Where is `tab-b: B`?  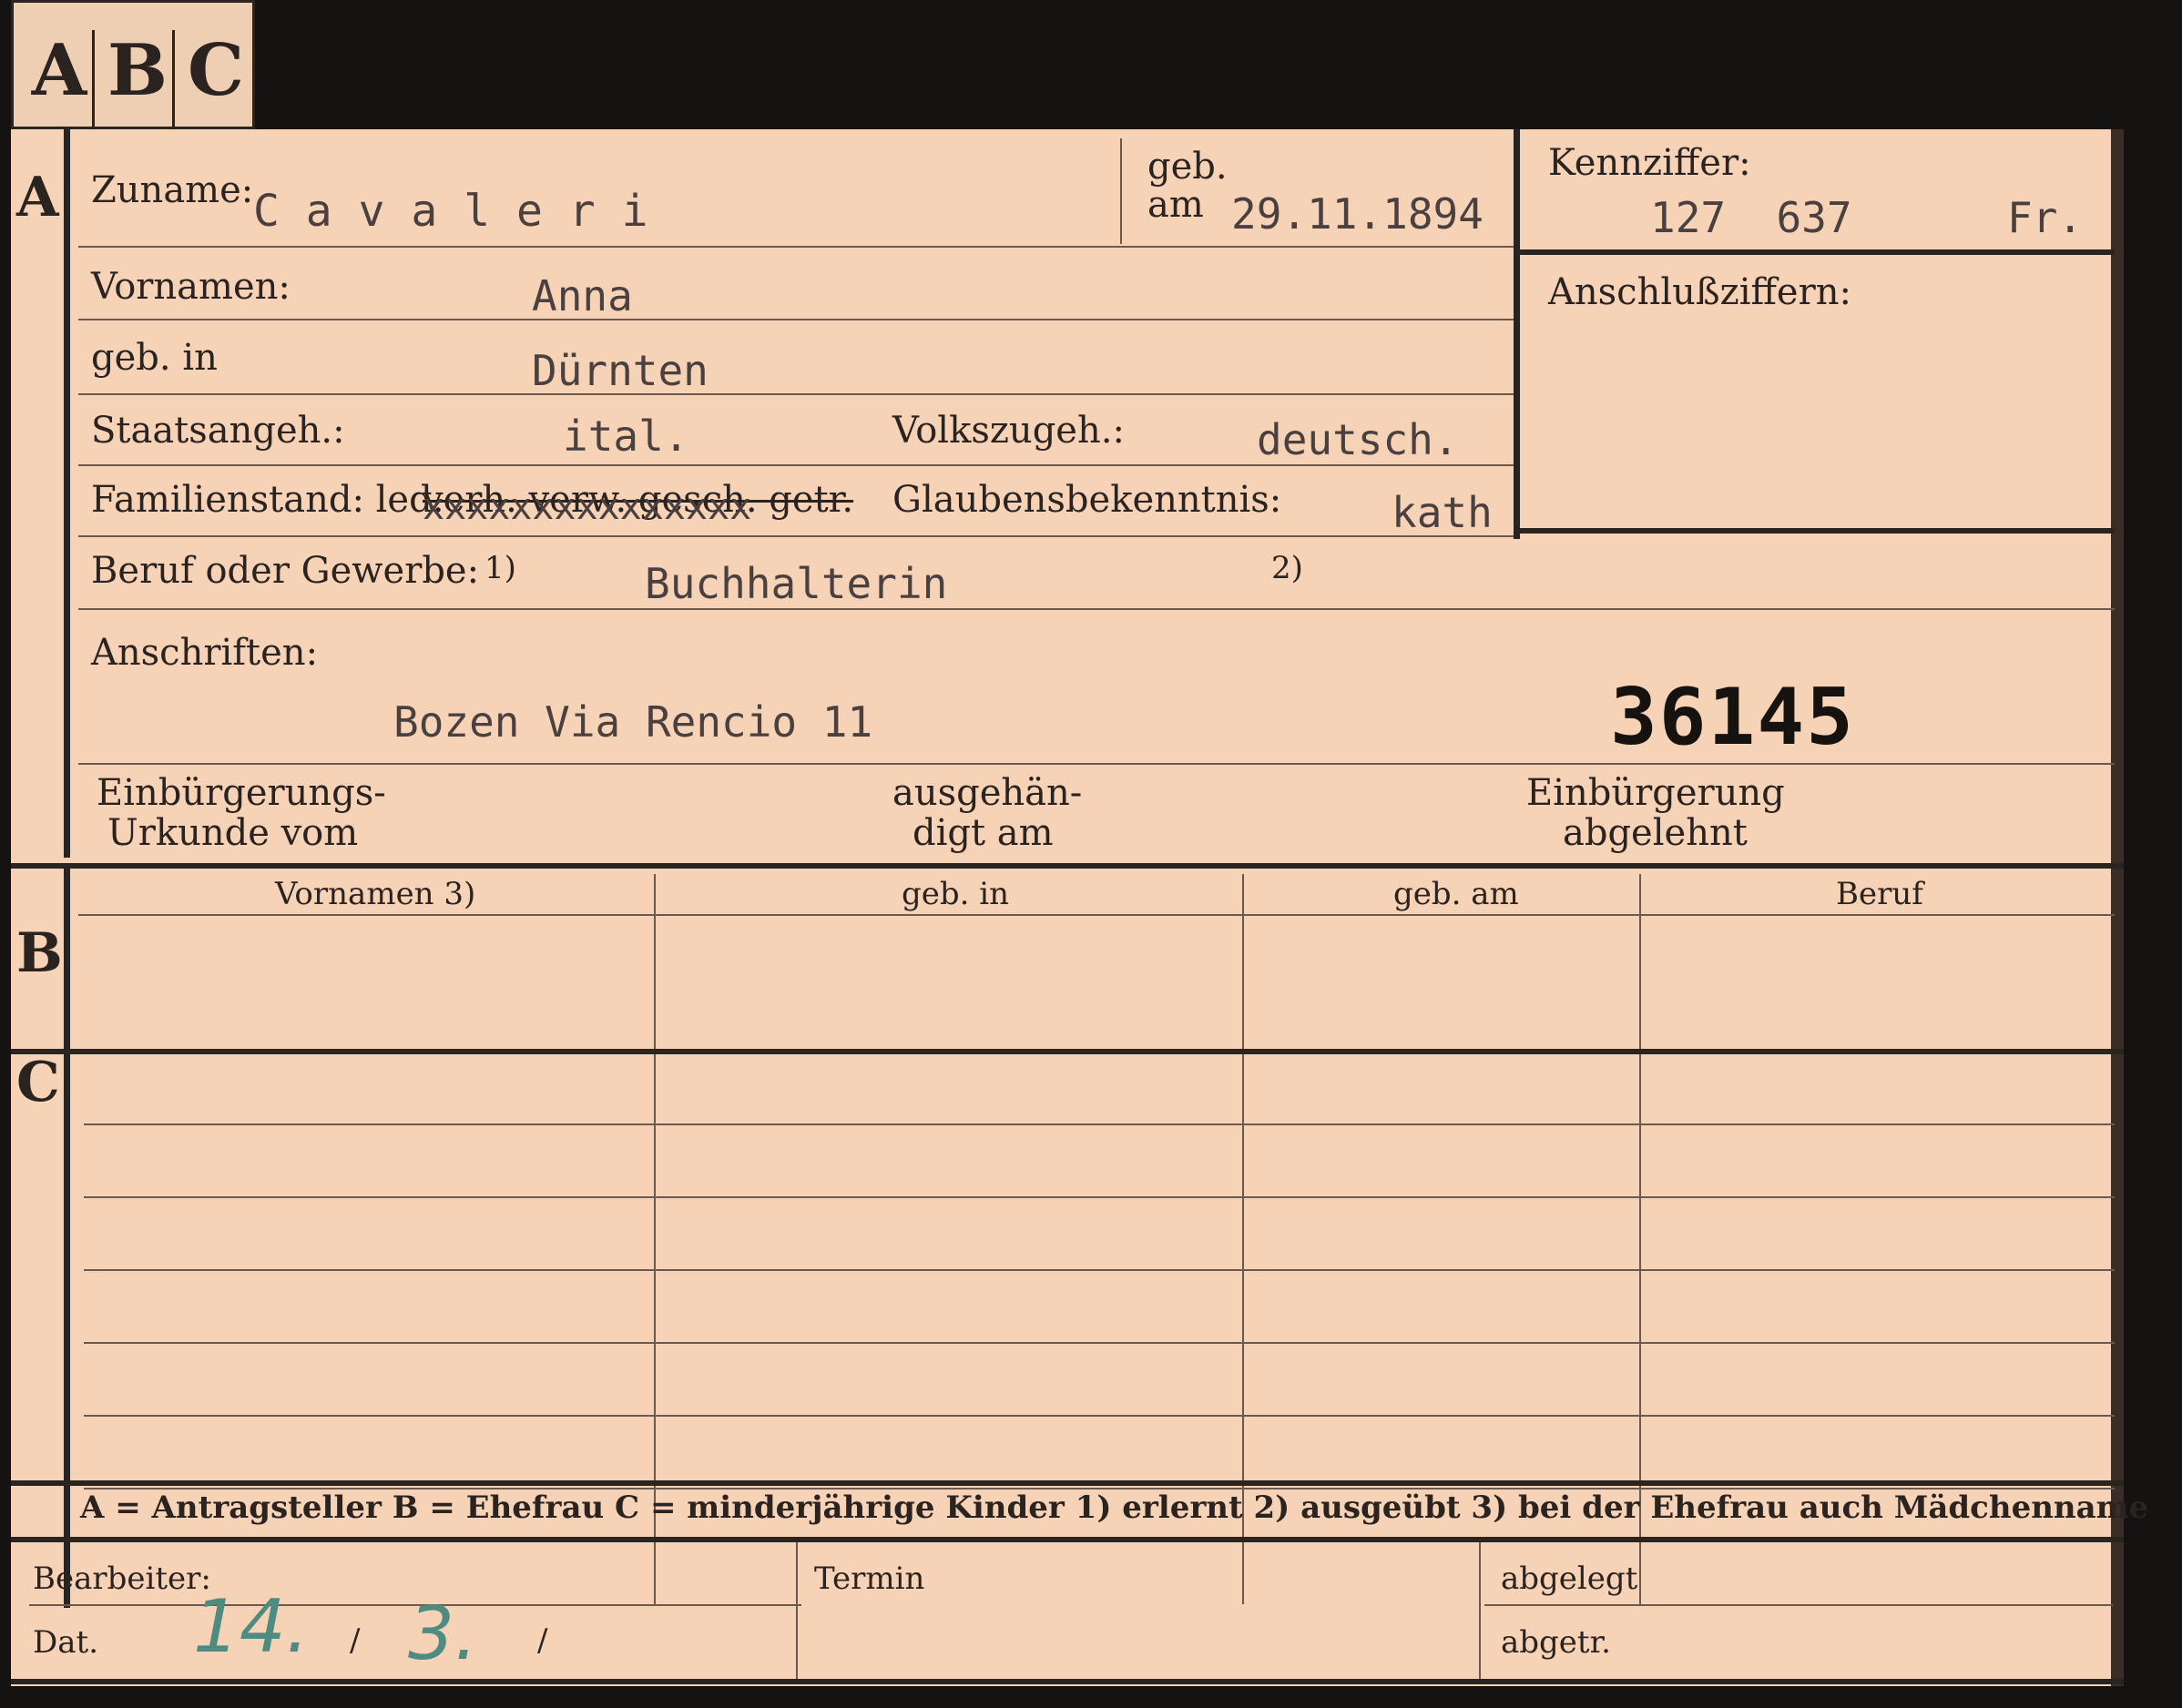
tab-b: B is located at coordinates (137, 70).